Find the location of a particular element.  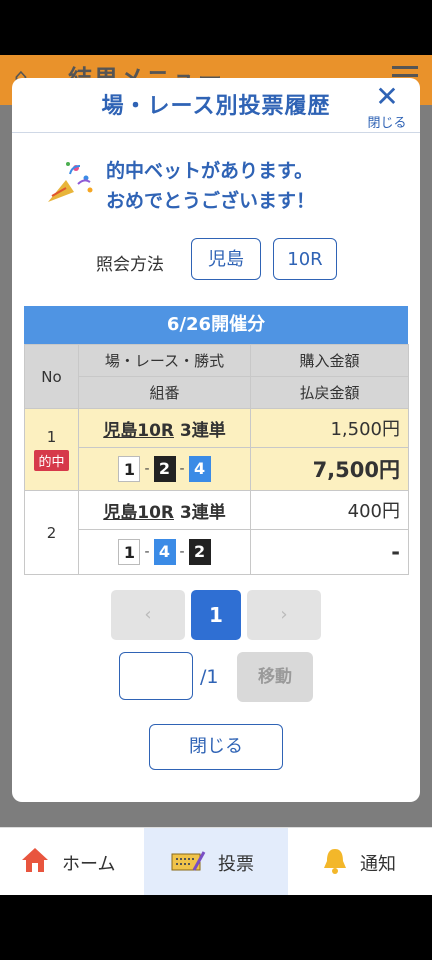

buy-amount: 400円 is located at coordinates (329, 510).